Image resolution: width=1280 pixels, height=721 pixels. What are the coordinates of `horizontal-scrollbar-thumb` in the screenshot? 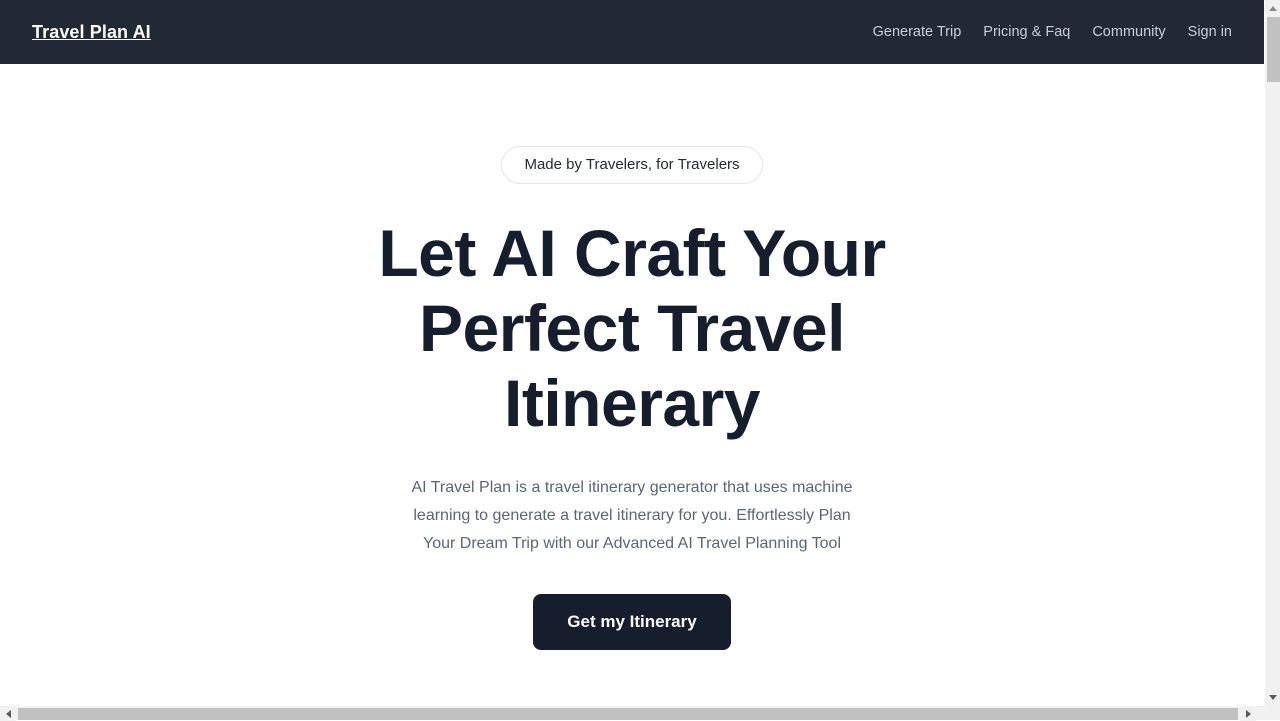 It's located at (628, 714).